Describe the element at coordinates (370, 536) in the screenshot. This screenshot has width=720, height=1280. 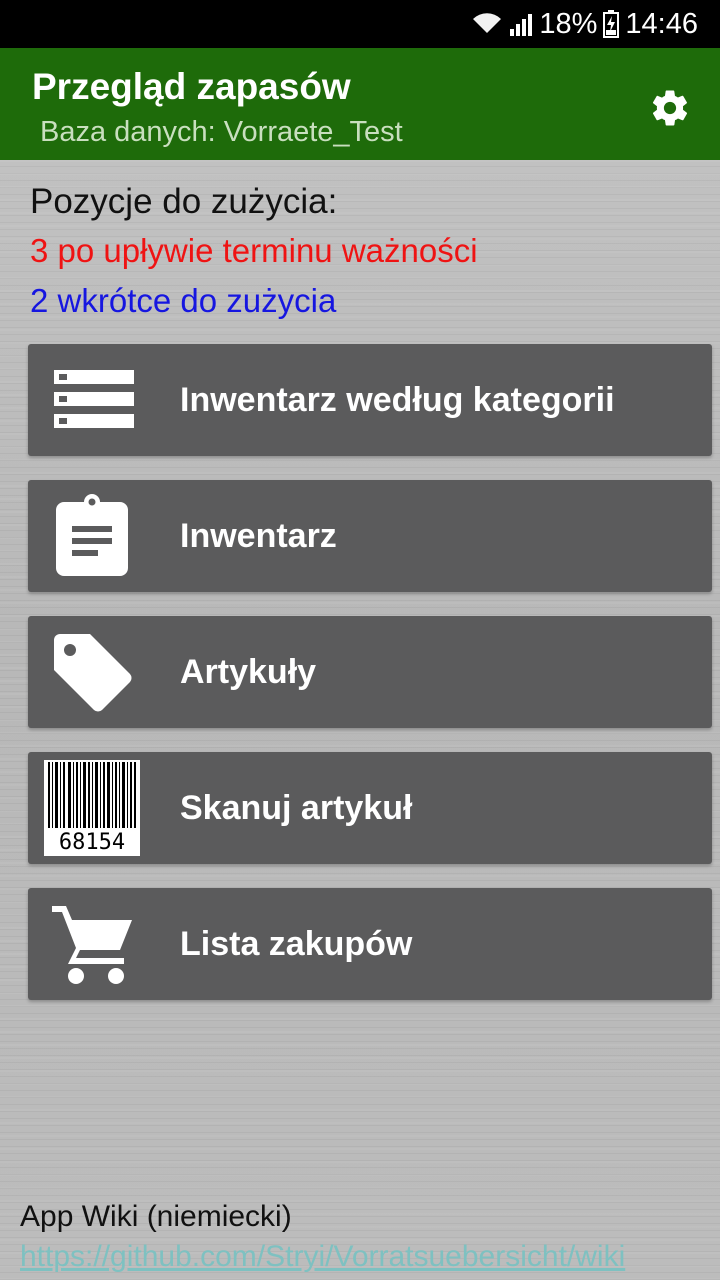
I see `inventory-button: Inwentarz` at that location.